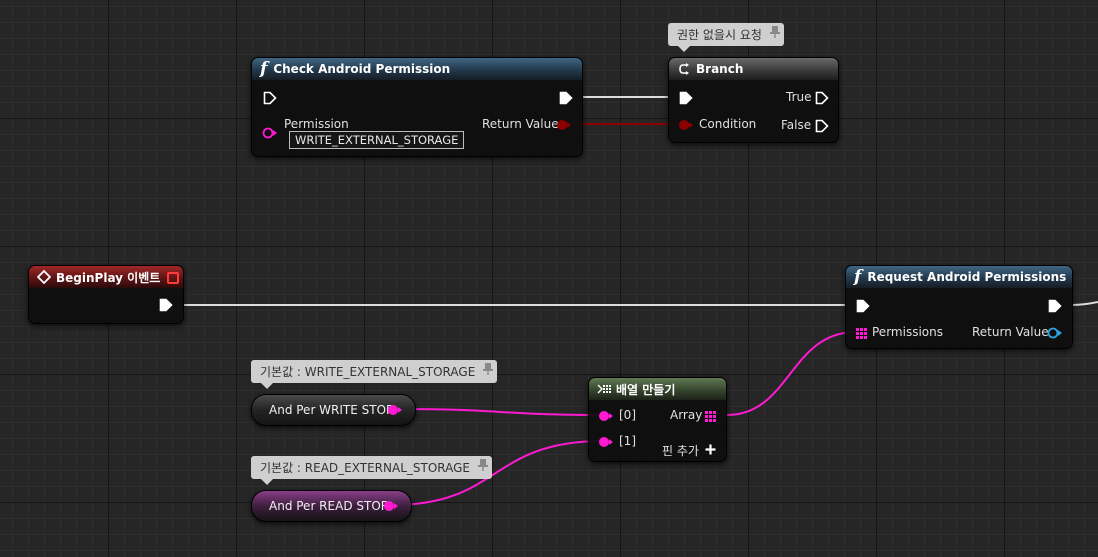  I want to click on node-title: Request Android Permissions, so click(967, 277).